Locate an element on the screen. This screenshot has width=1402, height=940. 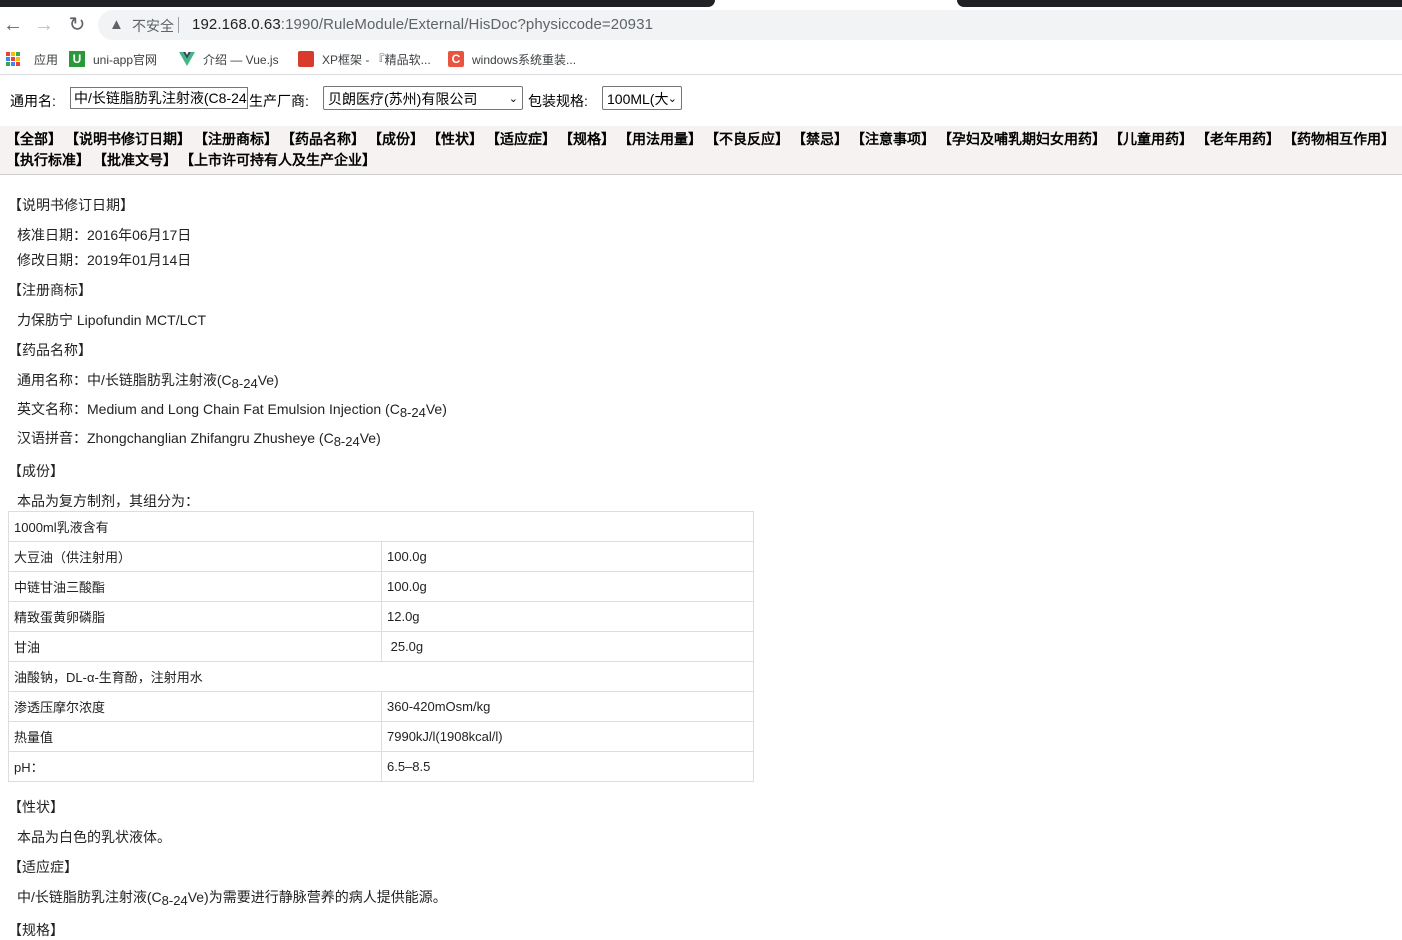
generic-name-label: 通用名: is located at coordinates (33, 101).